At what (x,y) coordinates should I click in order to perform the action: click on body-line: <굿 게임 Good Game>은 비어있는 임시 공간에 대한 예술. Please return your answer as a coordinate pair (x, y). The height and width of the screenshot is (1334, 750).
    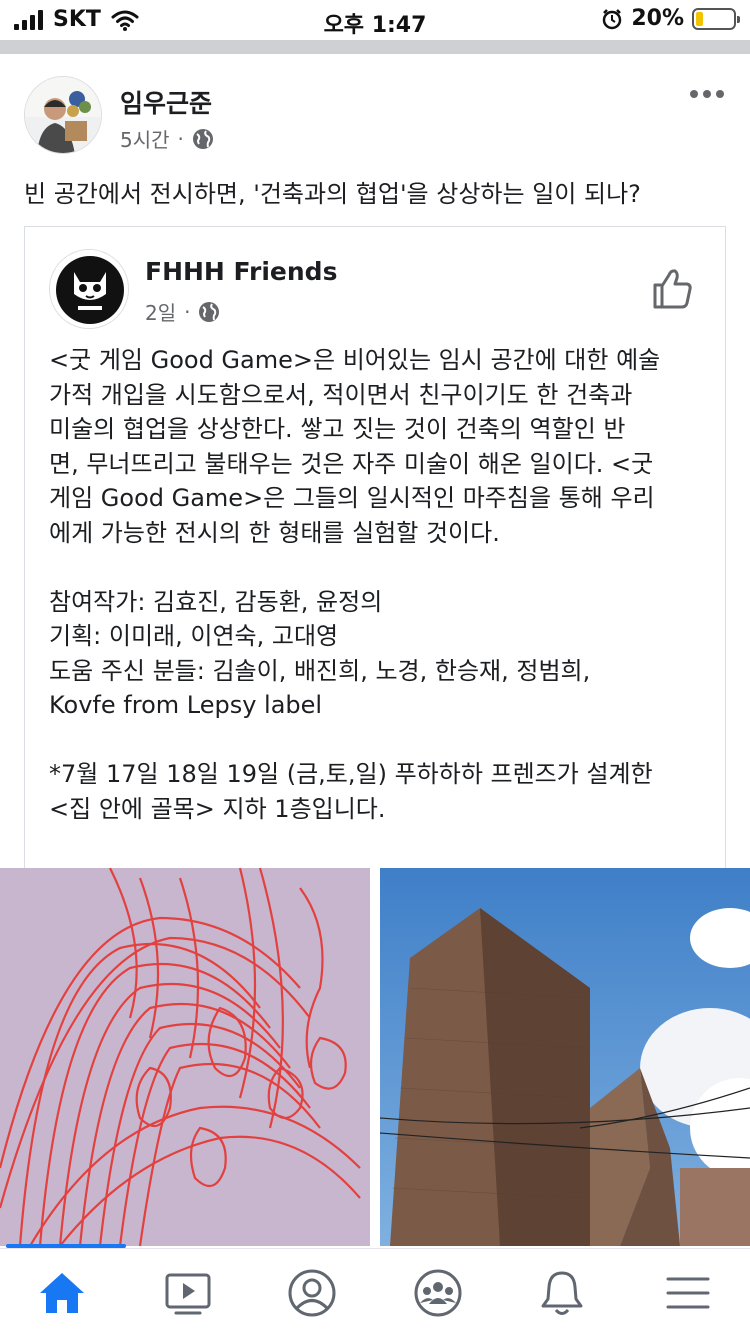
    Looking at the image, I should click on (355, 360).